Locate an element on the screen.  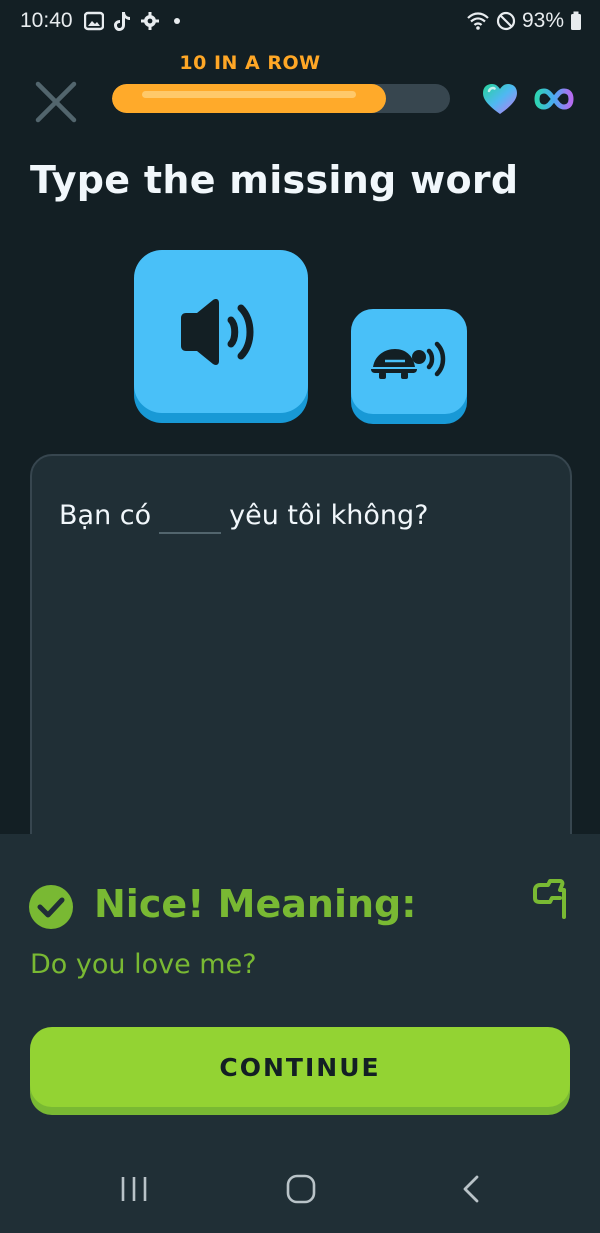
notification-icons is located at coordinates (132, 21).